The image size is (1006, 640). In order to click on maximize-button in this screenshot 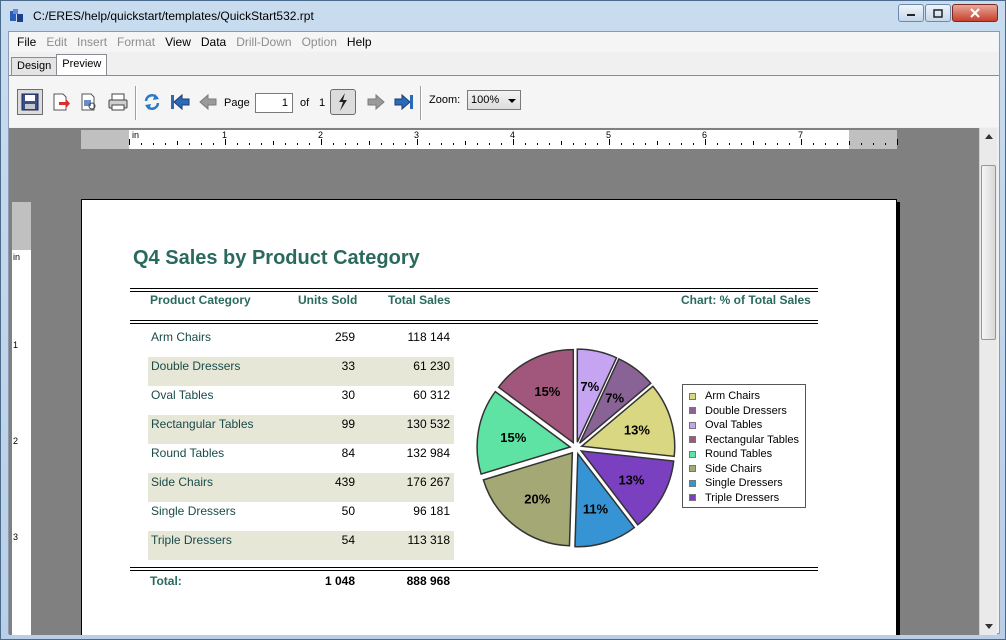, I will do `click(938, 13)`.